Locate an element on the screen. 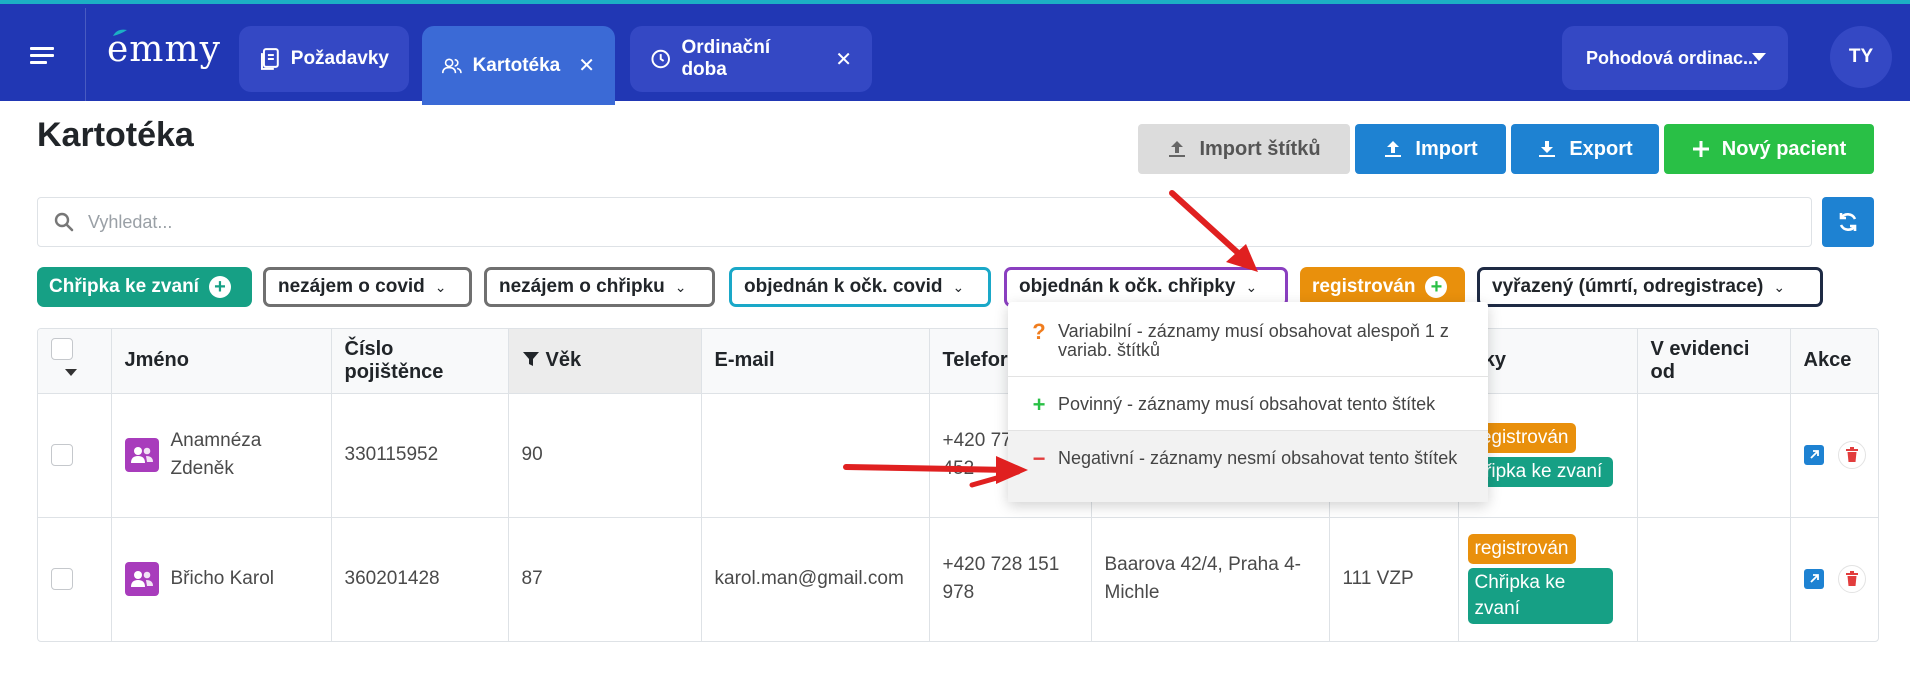  filter-chip-label: objednán k očk. covid is located at coordinates (843, 286).